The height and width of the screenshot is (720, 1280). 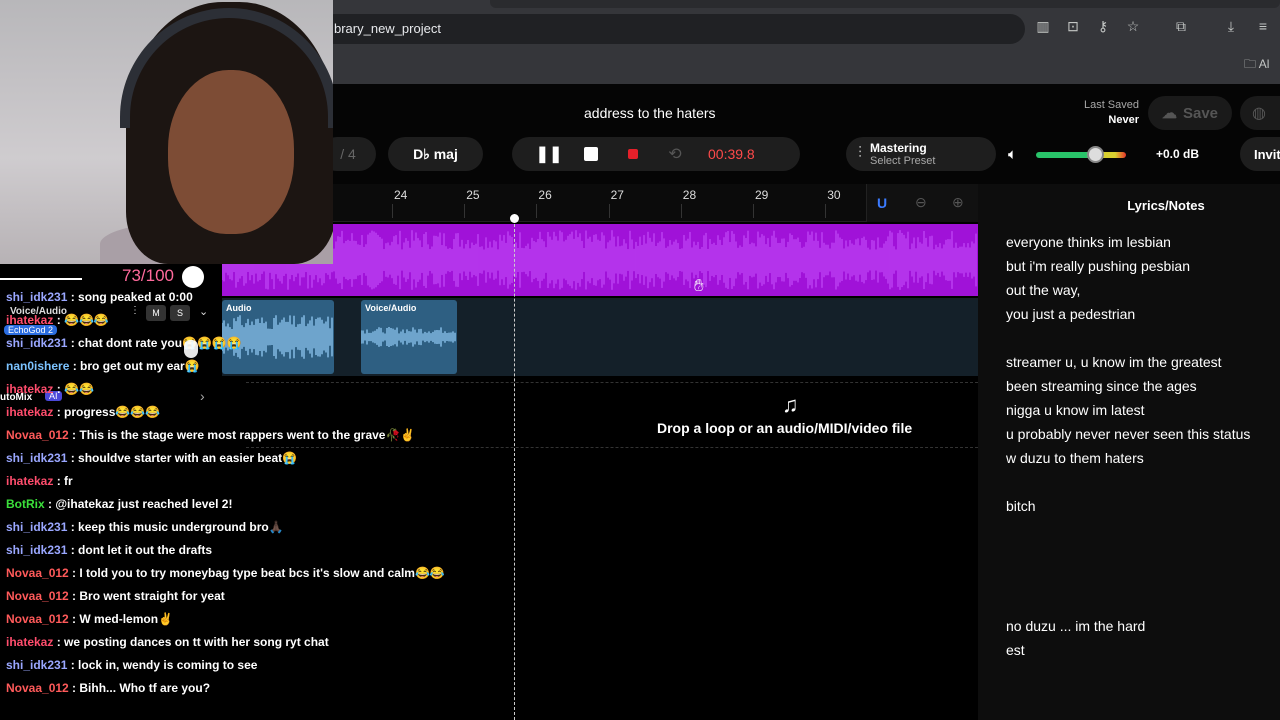 I want to click on chevron-right-icon: ›, so click(x=202, y=396).